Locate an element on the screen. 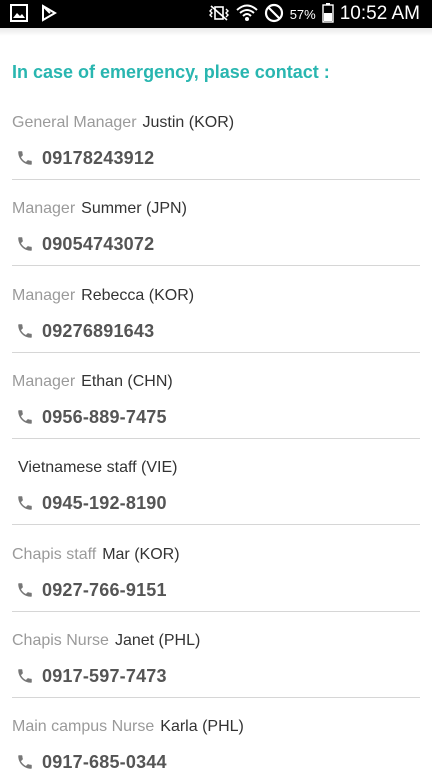 This screenshot has width=432, height=774. phone-number: 0917-685-0344 is located at coordinates (104, 762).